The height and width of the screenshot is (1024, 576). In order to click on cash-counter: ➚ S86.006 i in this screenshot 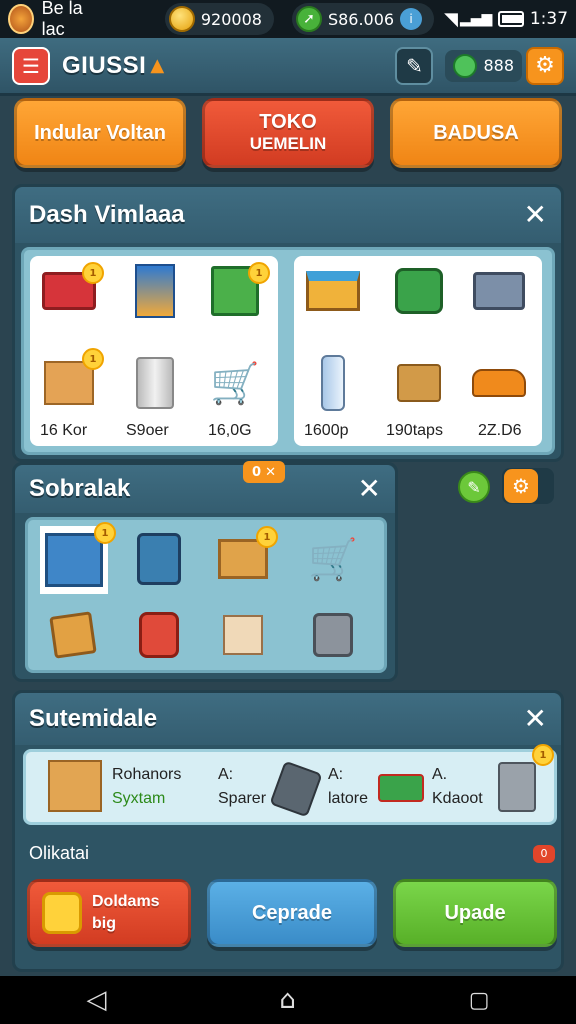, I will do `click(363, 19)`.